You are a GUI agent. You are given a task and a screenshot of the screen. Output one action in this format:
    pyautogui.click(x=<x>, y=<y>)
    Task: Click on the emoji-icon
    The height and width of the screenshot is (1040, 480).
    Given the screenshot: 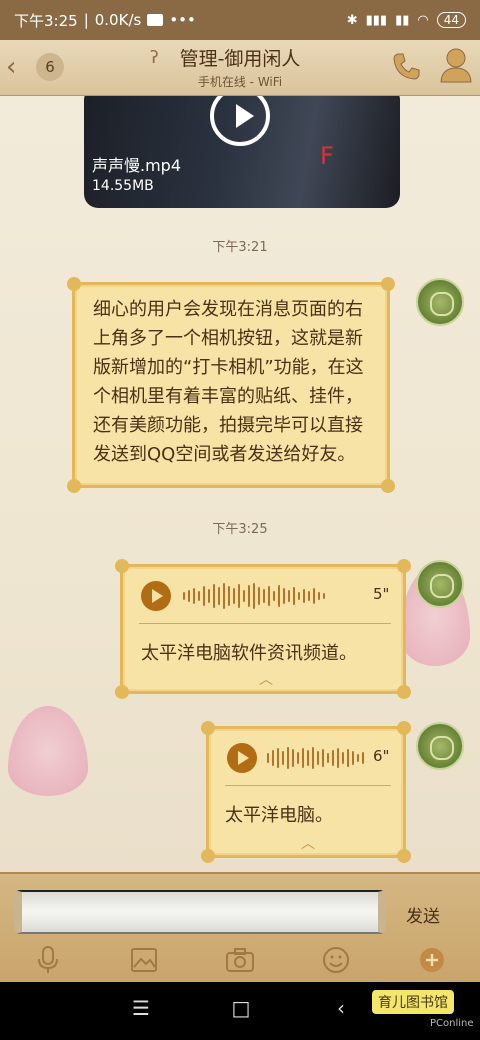 What is the action you would take?
    pyautogui.click(x=336, y=960)
    